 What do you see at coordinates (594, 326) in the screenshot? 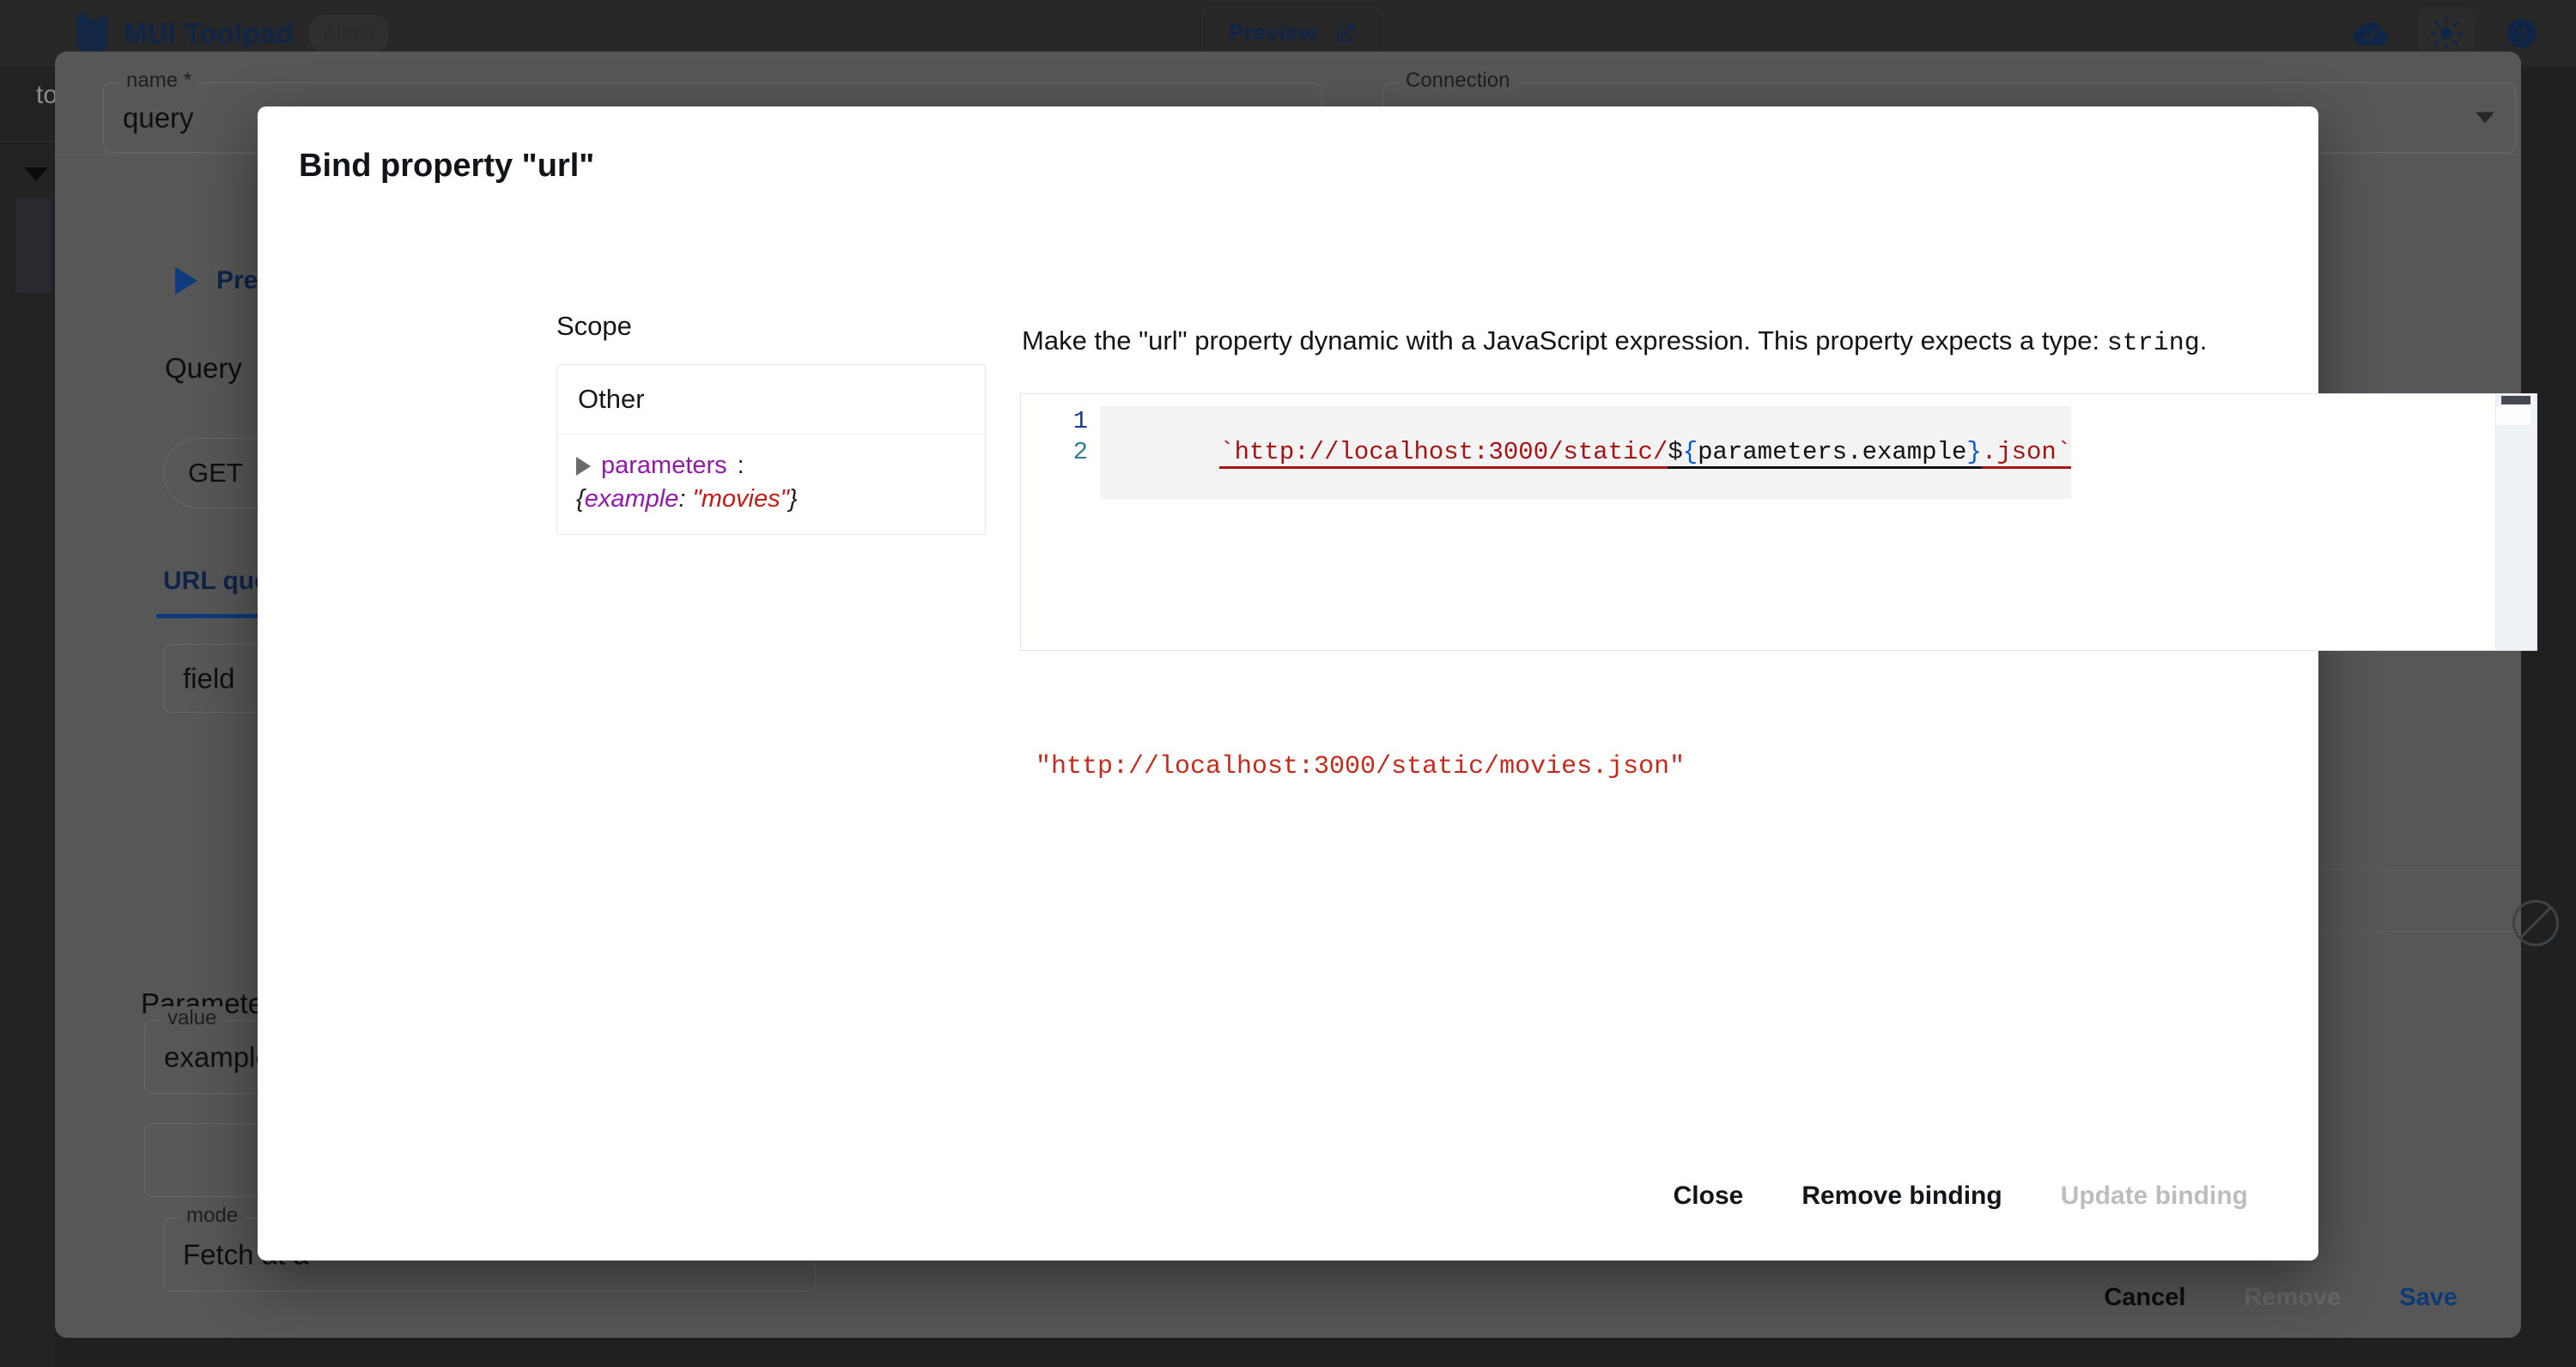
I see `scope-label: Scope` at bounding box center [594, 326].